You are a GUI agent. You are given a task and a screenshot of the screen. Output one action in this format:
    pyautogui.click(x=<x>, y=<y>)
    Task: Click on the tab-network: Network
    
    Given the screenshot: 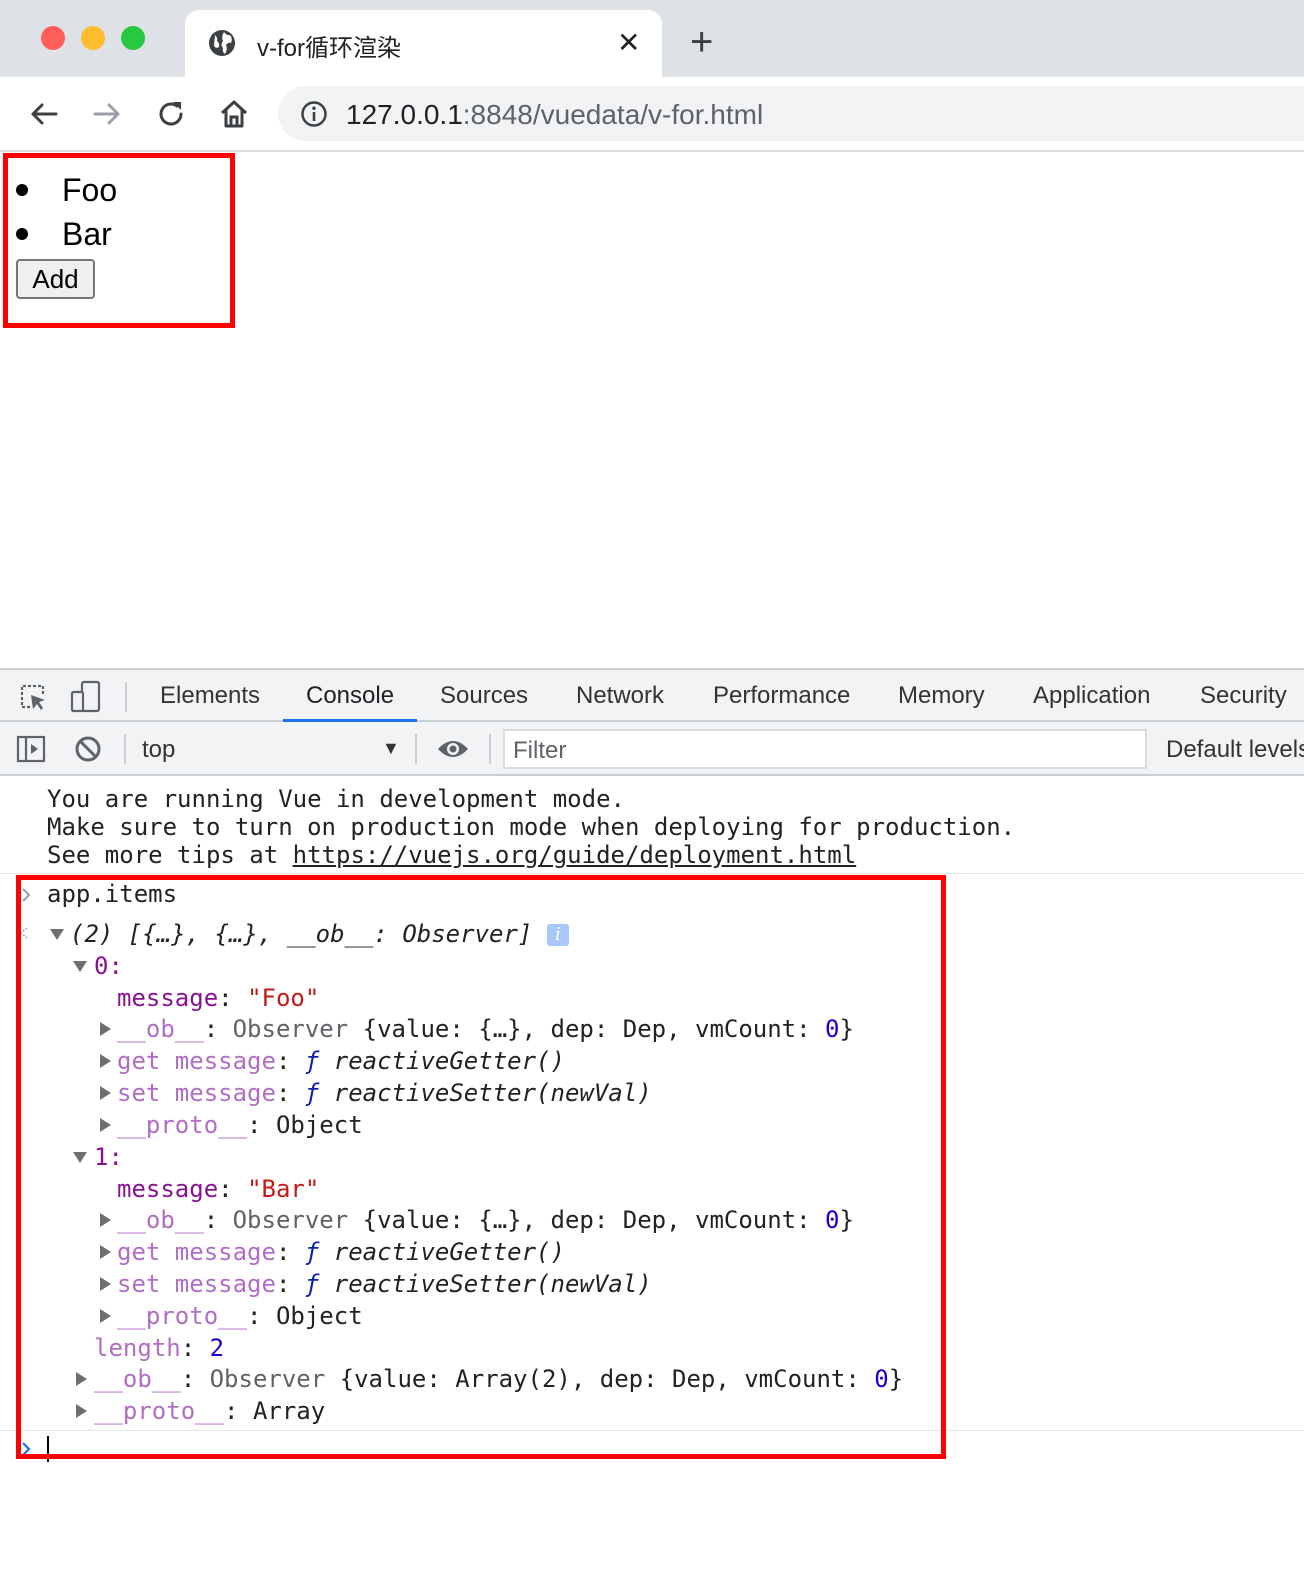 What is the action you would take?
    pyautogui.click(x=620, y=696)
    